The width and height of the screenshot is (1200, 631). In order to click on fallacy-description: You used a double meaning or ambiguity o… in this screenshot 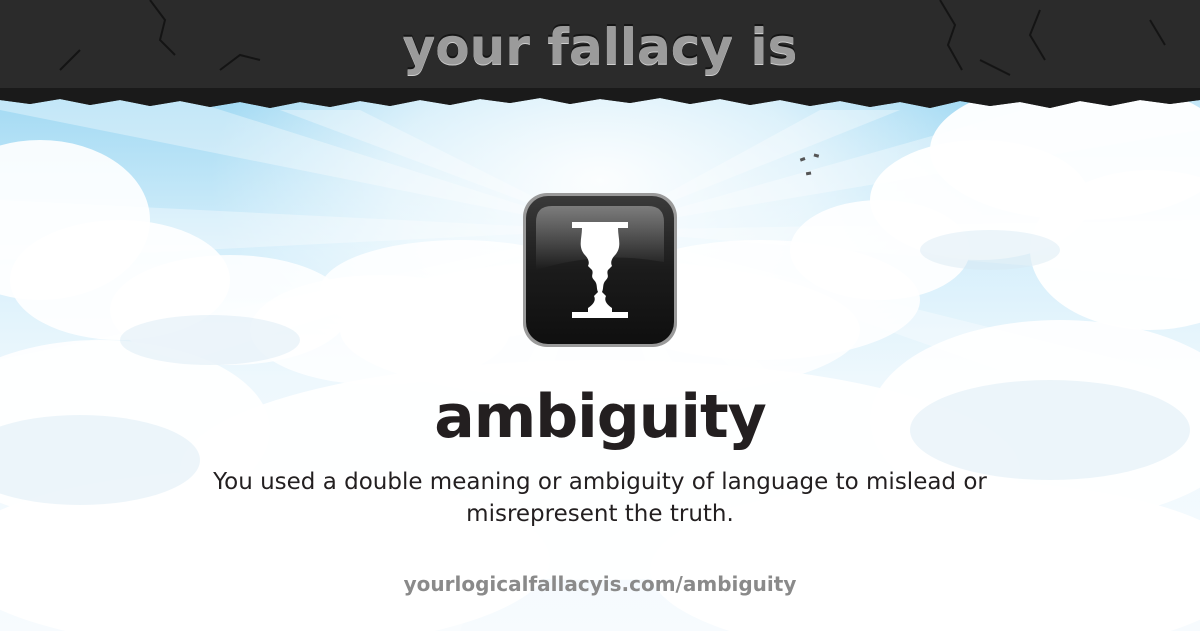, I will do `click(600, 498)`.